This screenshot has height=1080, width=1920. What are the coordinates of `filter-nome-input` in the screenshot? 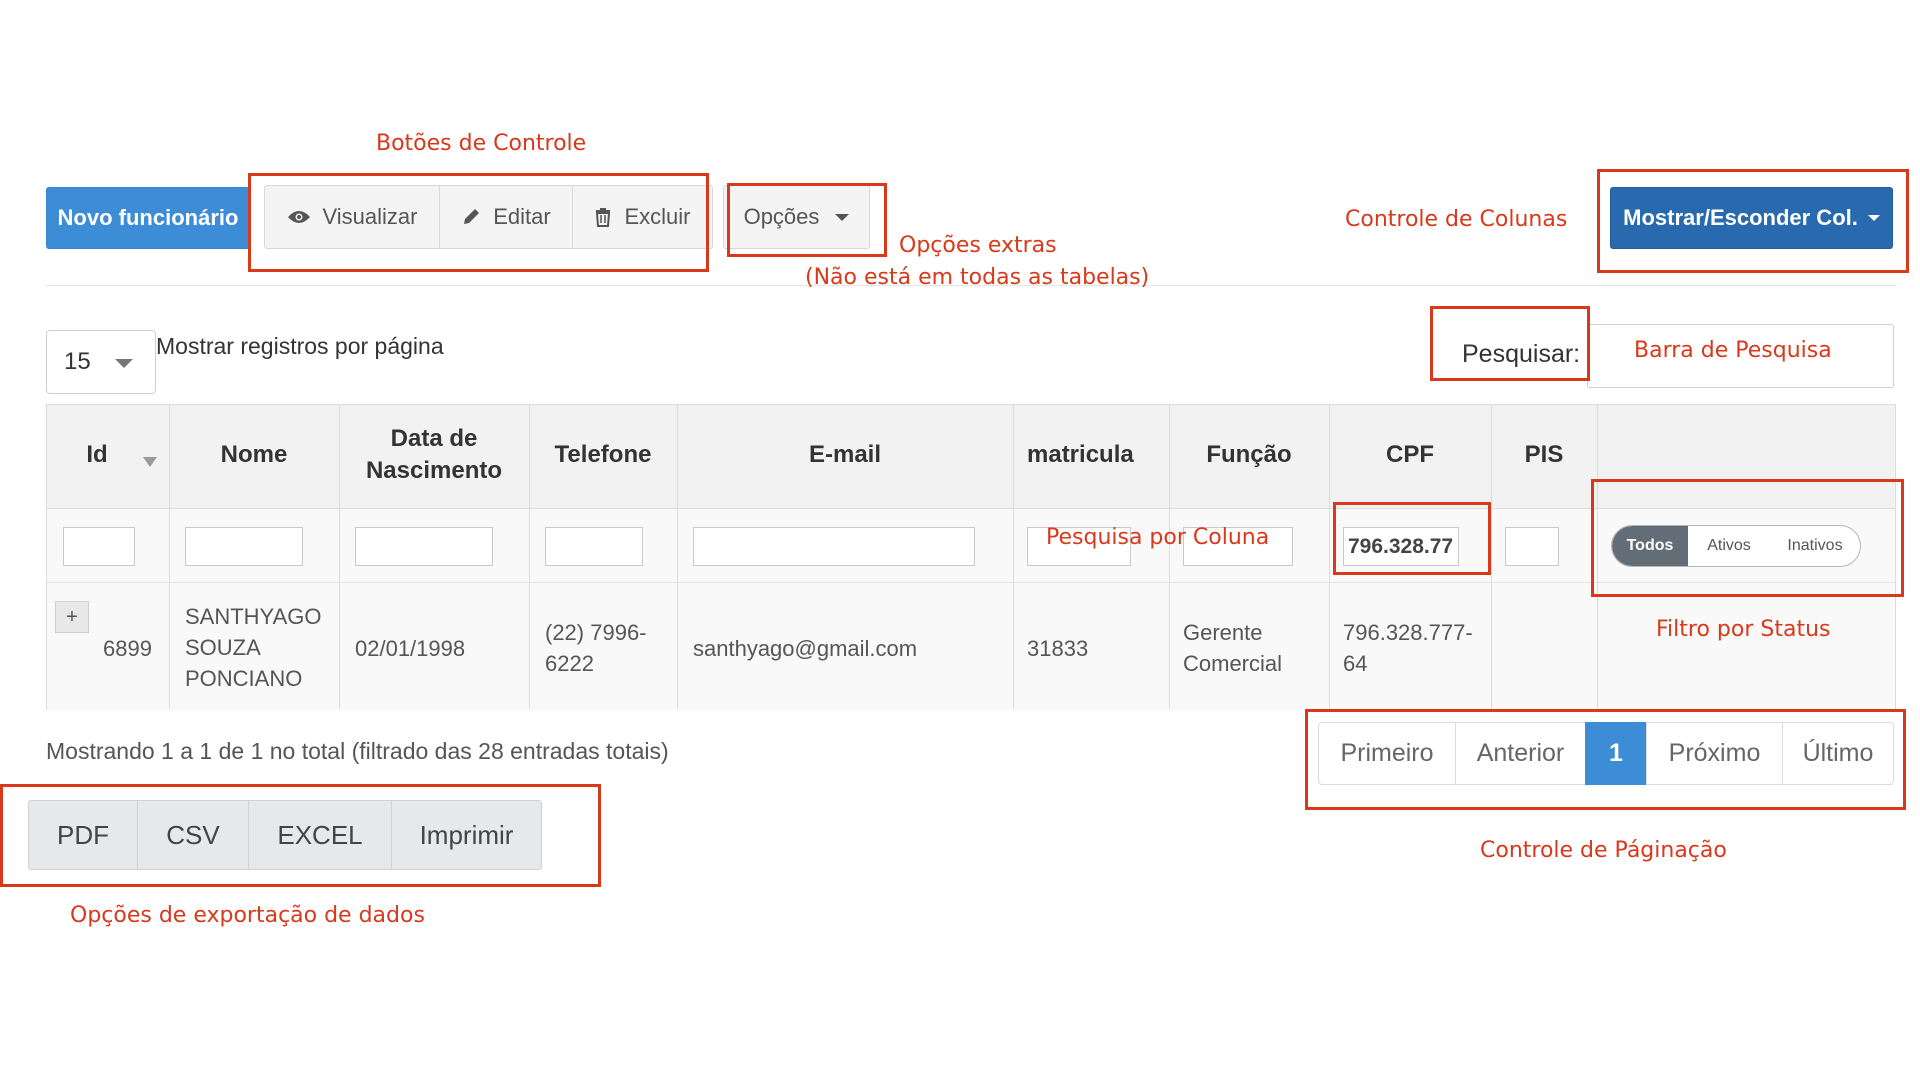 It's located at (244, 546).